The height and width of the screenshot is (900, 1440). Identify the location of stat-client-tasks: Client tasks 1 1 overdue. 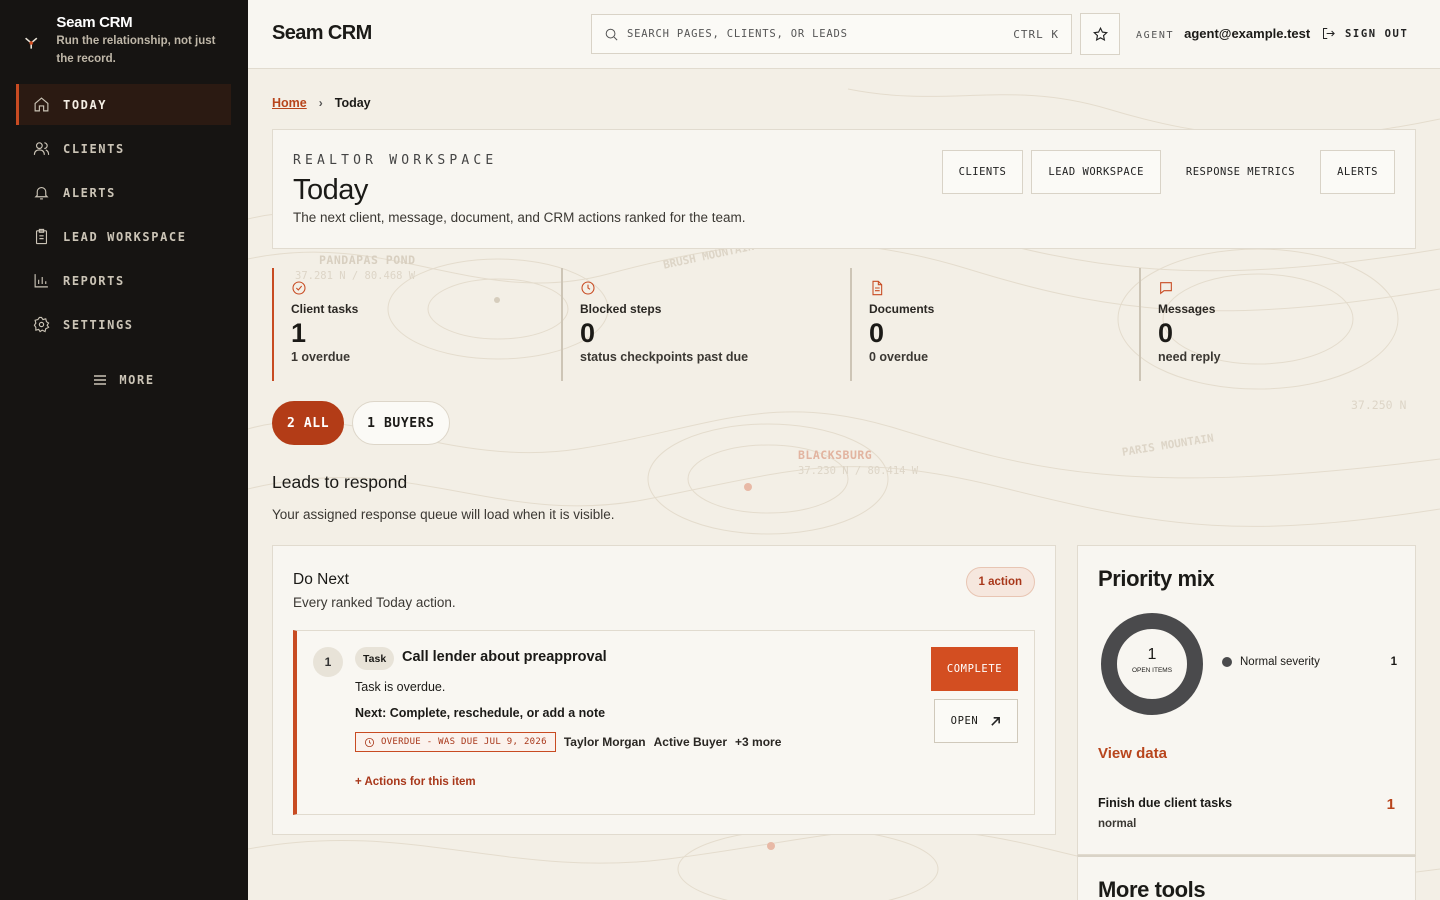
(416, 324).